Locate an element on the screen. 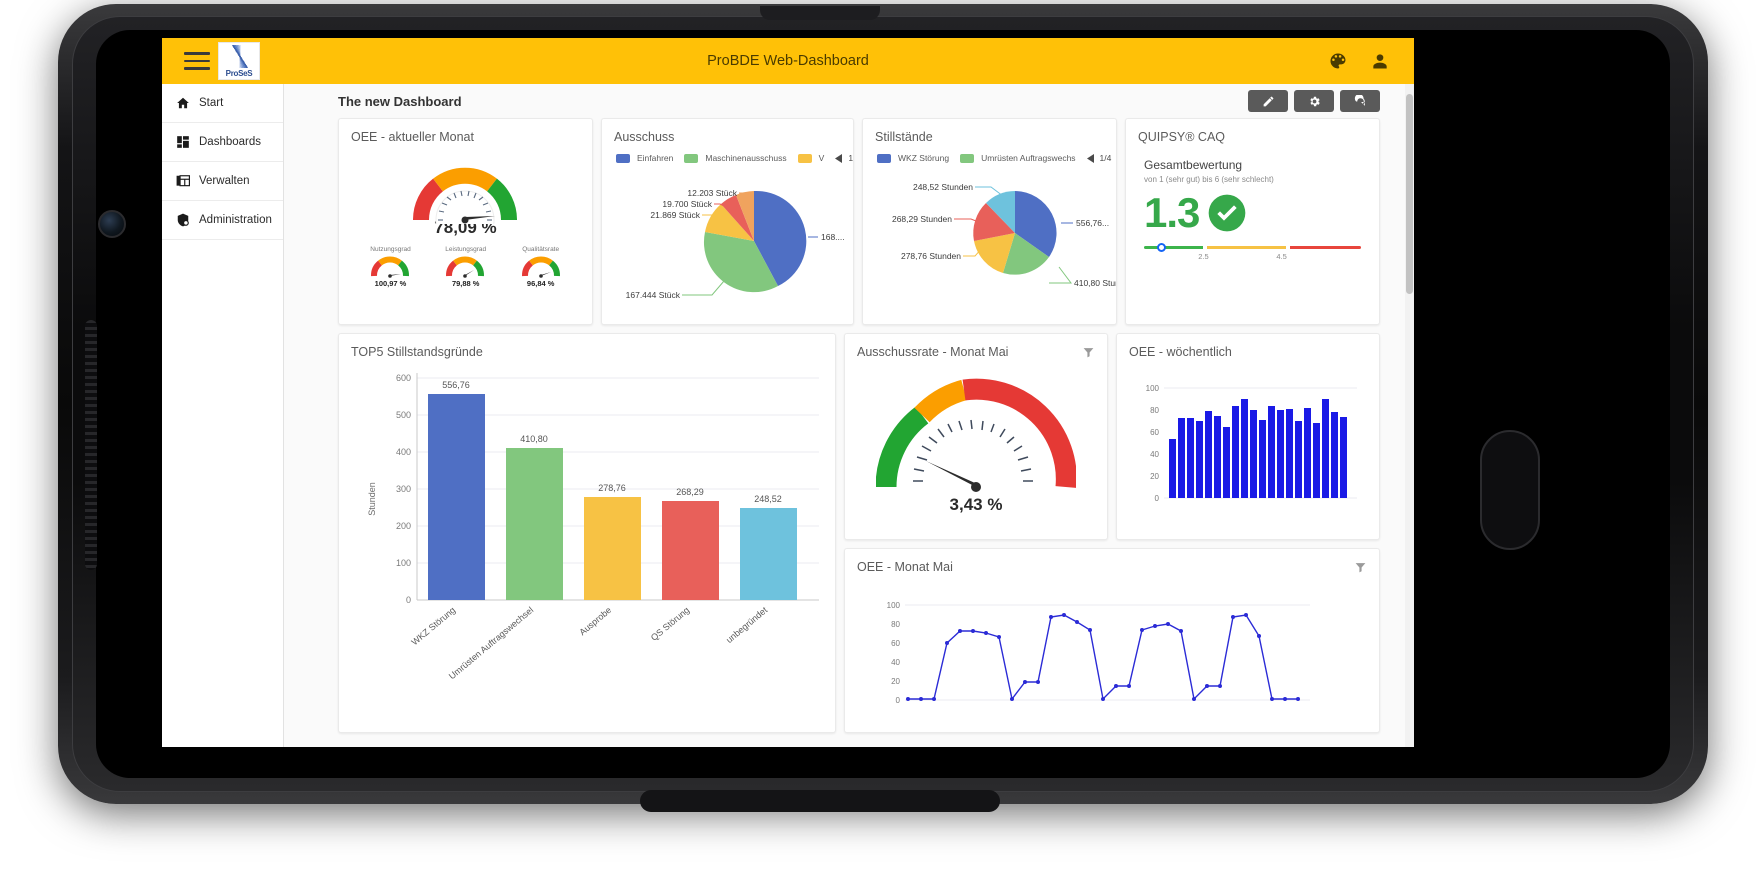  sidebar-item-label: Dashboards is located at coordinates (230, 142).